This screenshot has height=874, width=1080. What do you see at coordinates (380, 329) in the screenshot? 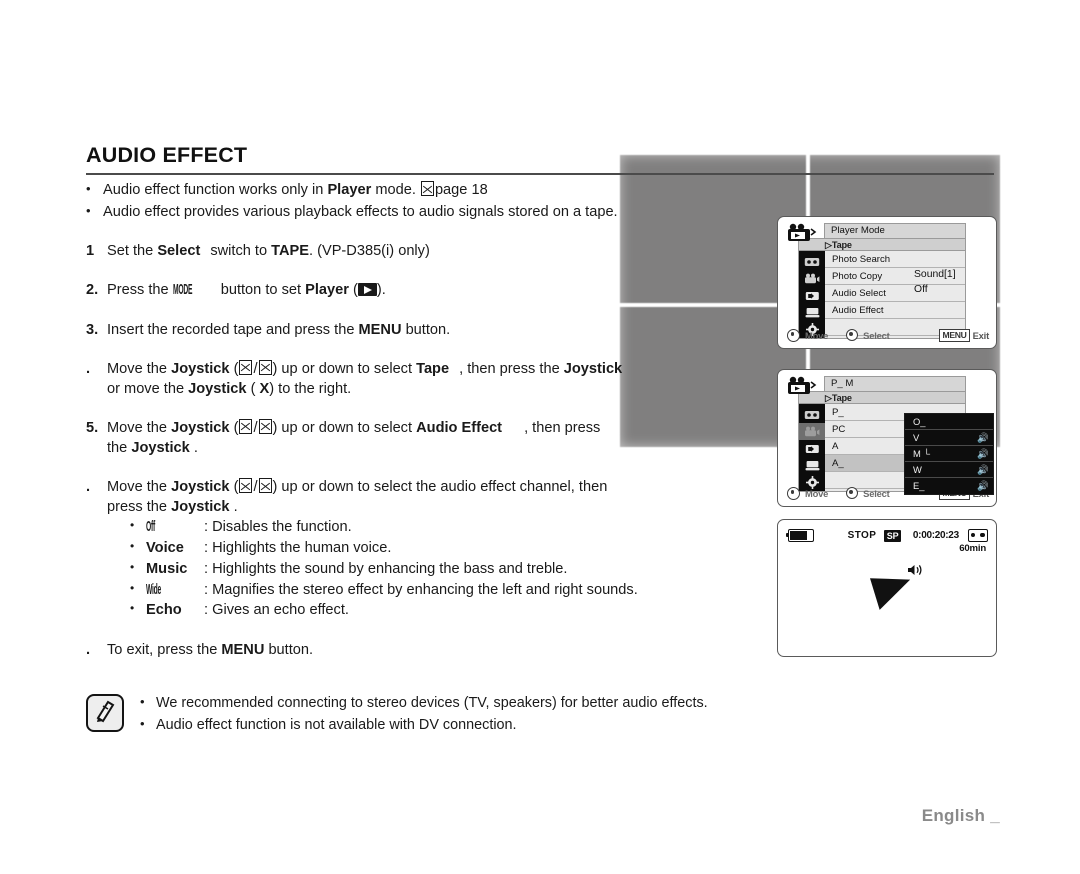
I see `s3-menu: MENU` at bounding box center [380, 329].